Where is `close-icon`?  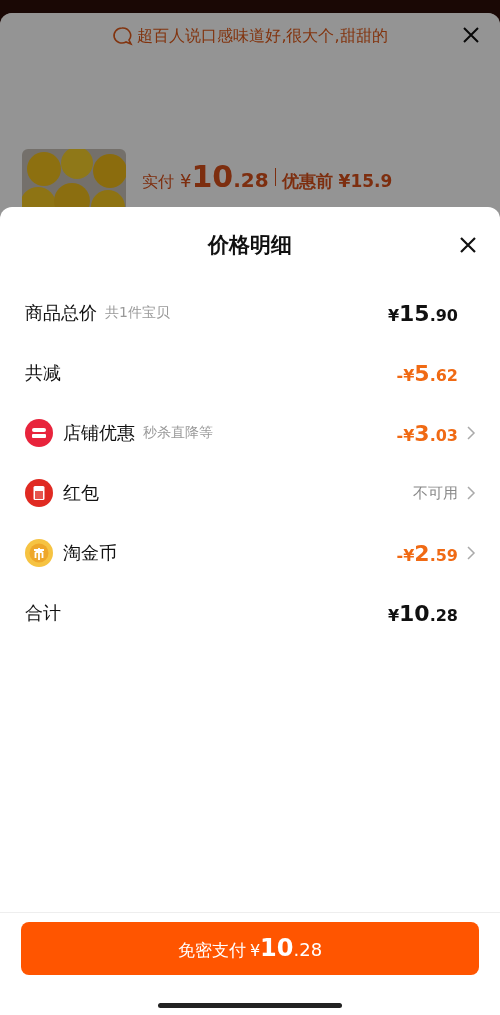 close-icon is located at coordinates (471, 35).